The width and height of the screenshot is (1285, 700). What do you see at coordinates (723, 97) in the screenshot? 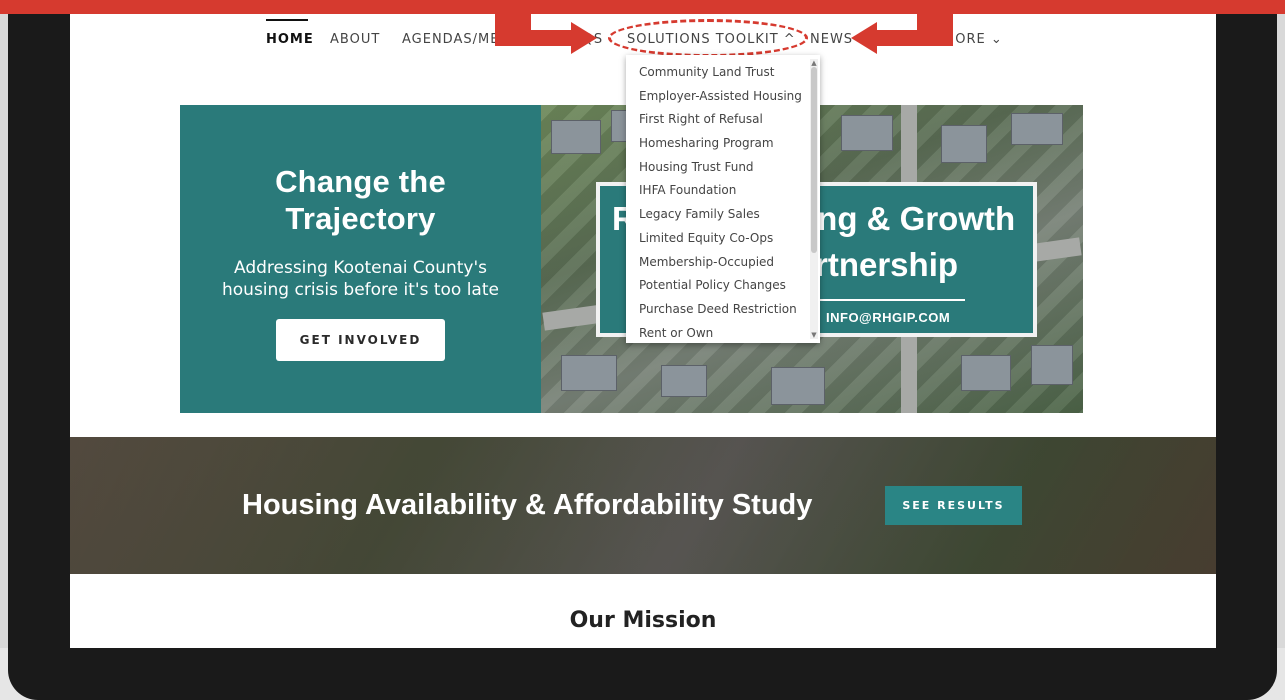
I see `dropdown-item: Employer-Assisted Housing` at bounding box center [723, 97].